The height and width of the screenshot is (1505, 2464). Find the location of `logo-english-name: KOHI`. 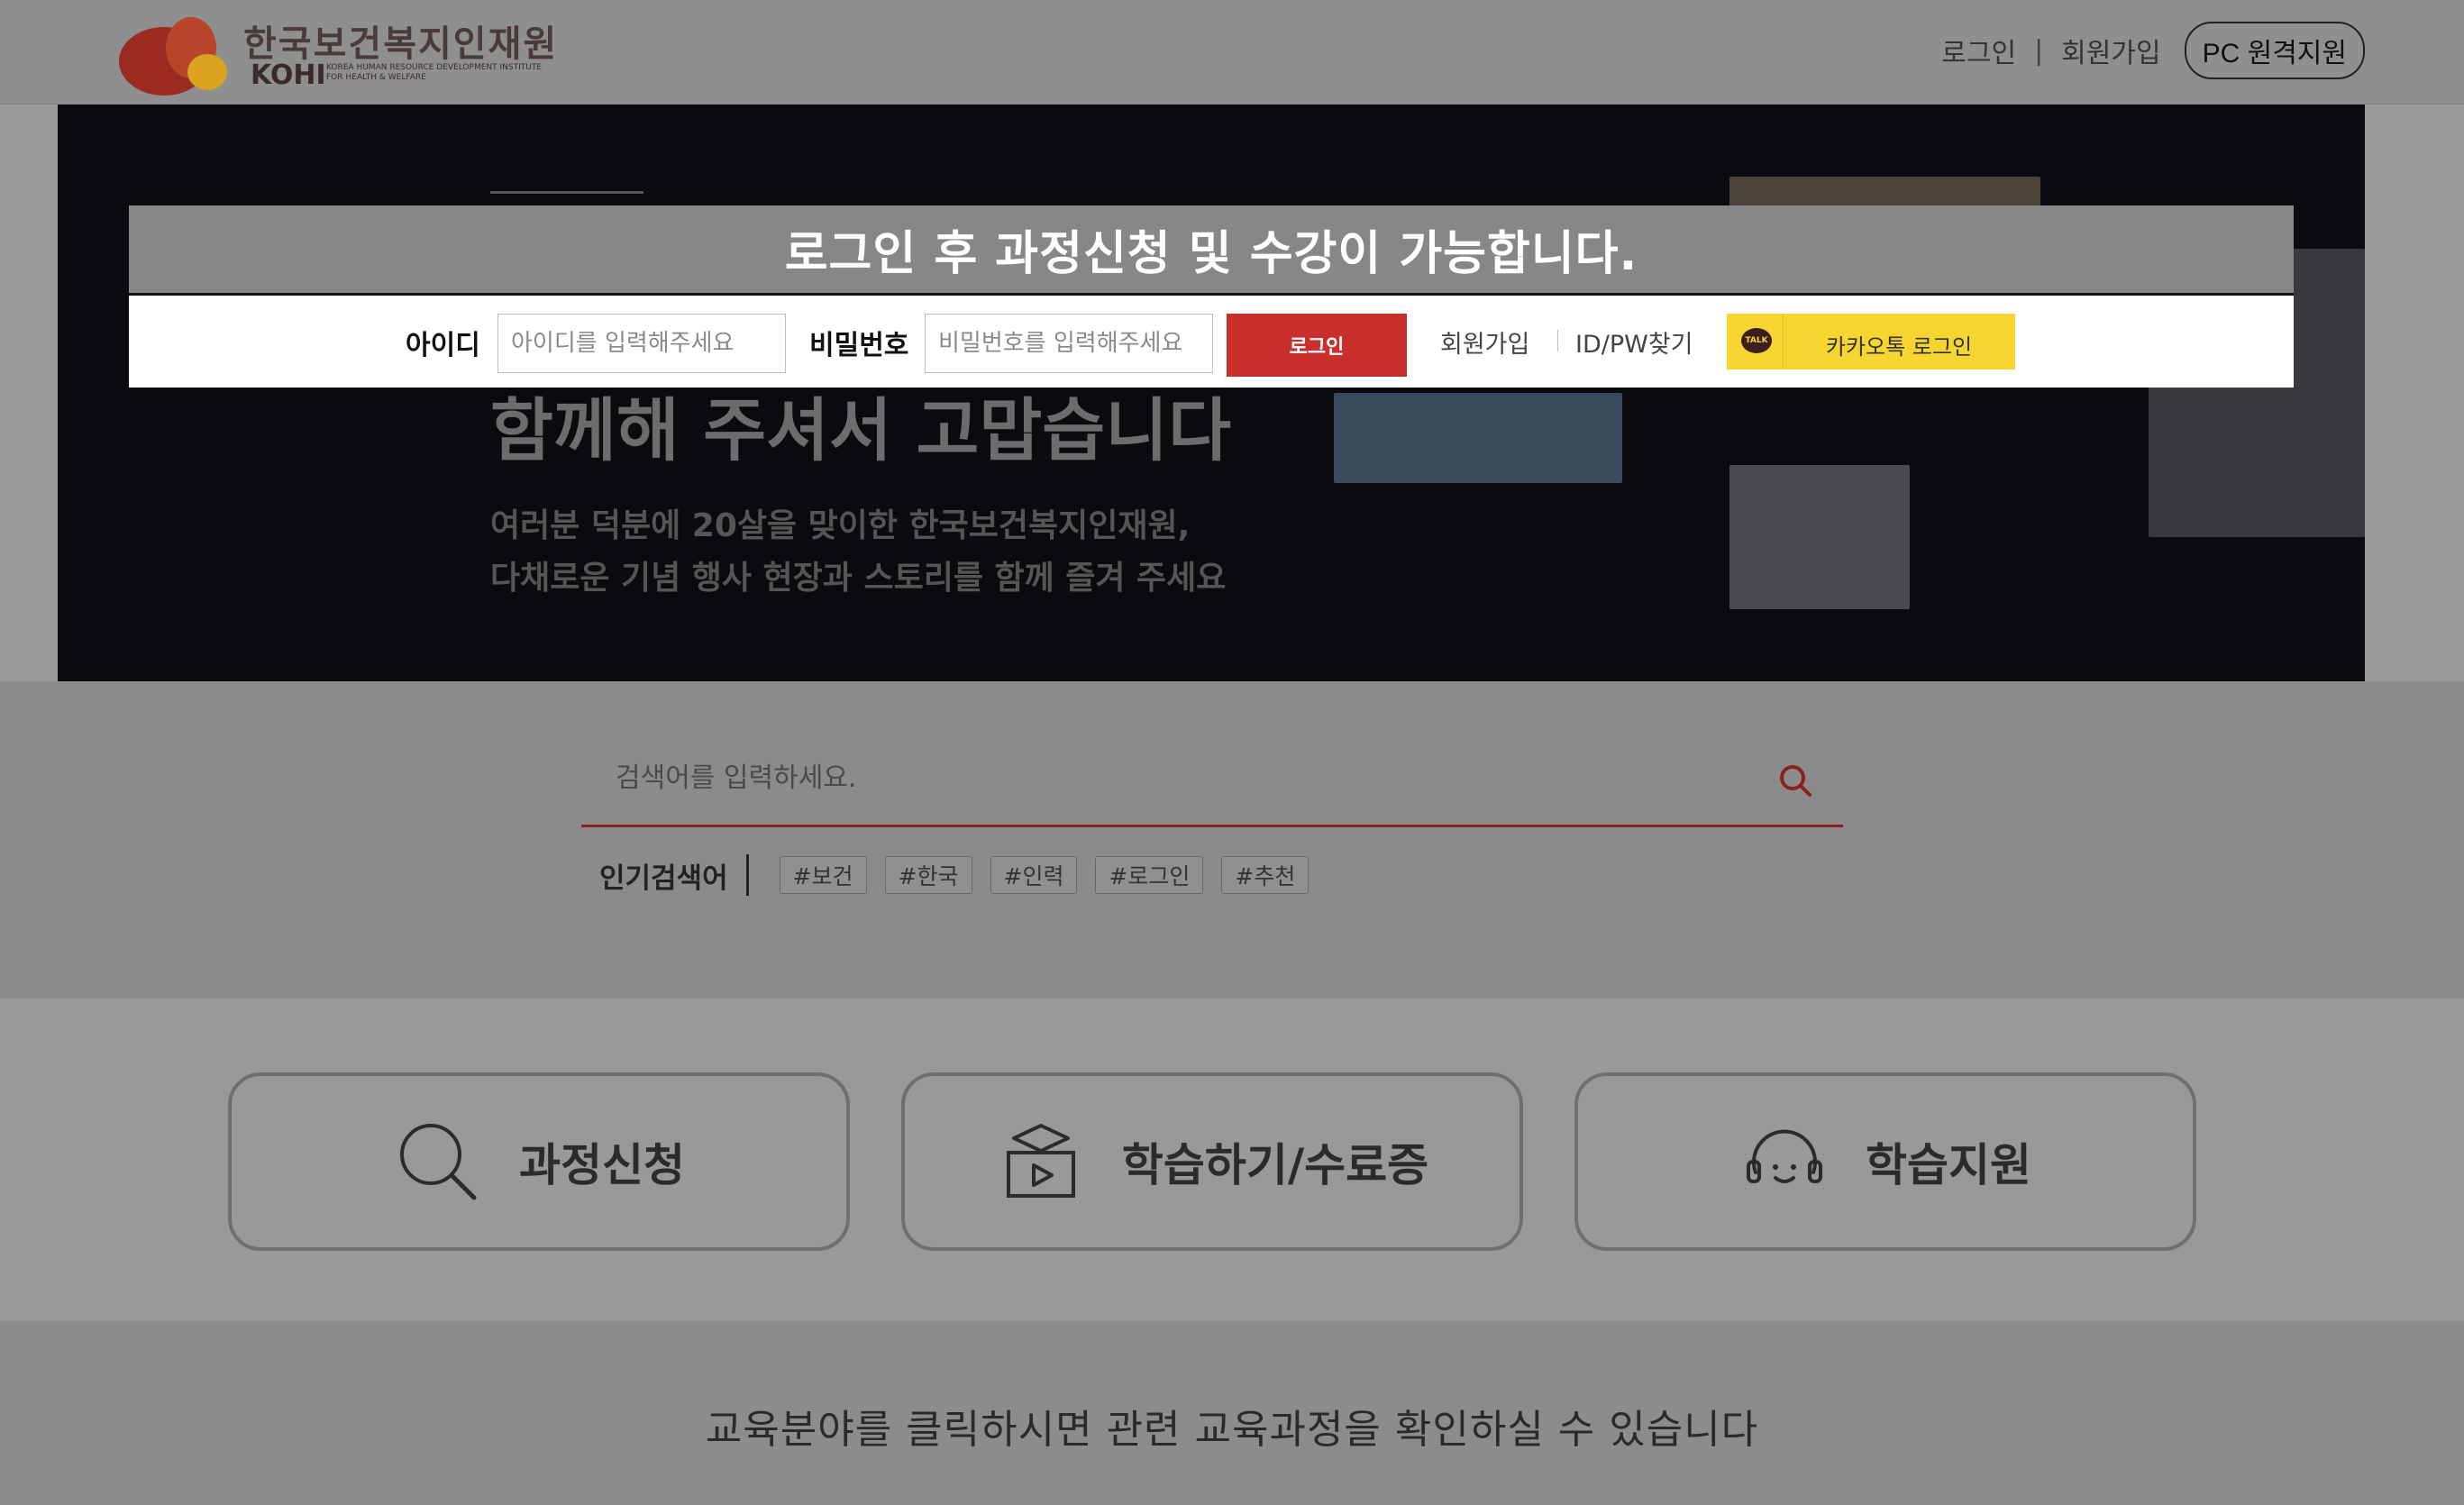

logo-english-name: KOHI is located at coordinates (288, 75).